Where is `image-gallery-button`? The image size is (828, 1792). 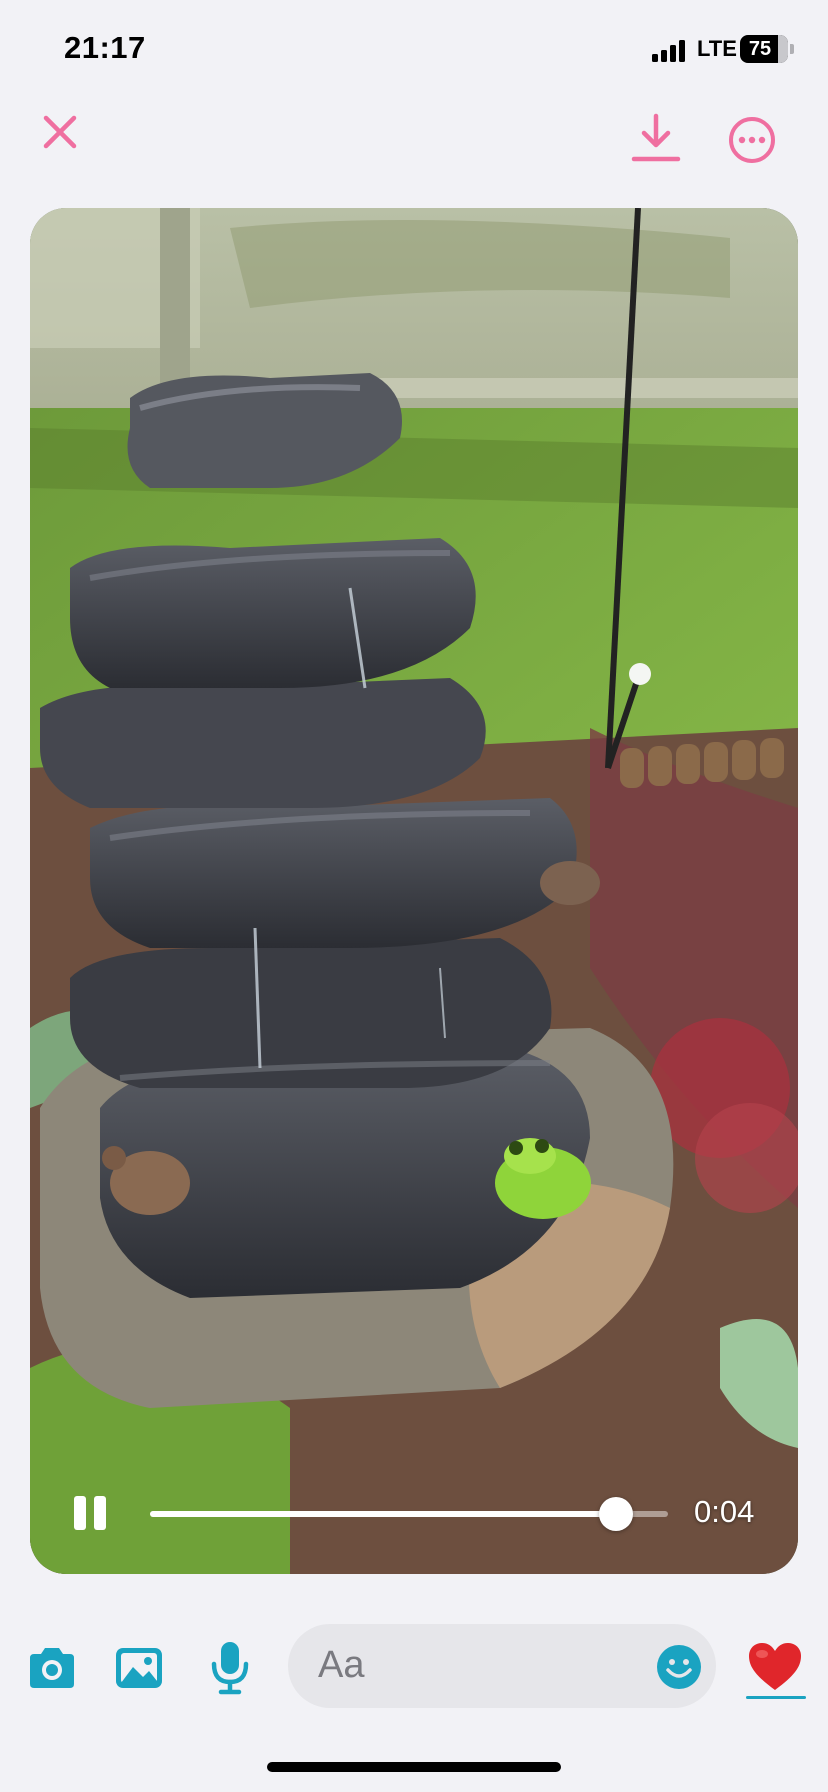 image-gallery-button is located at coordinates (140, 1668).